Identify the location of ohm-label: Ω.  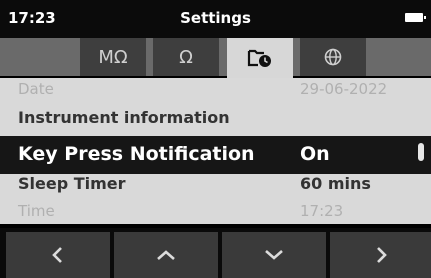
(186, 57).